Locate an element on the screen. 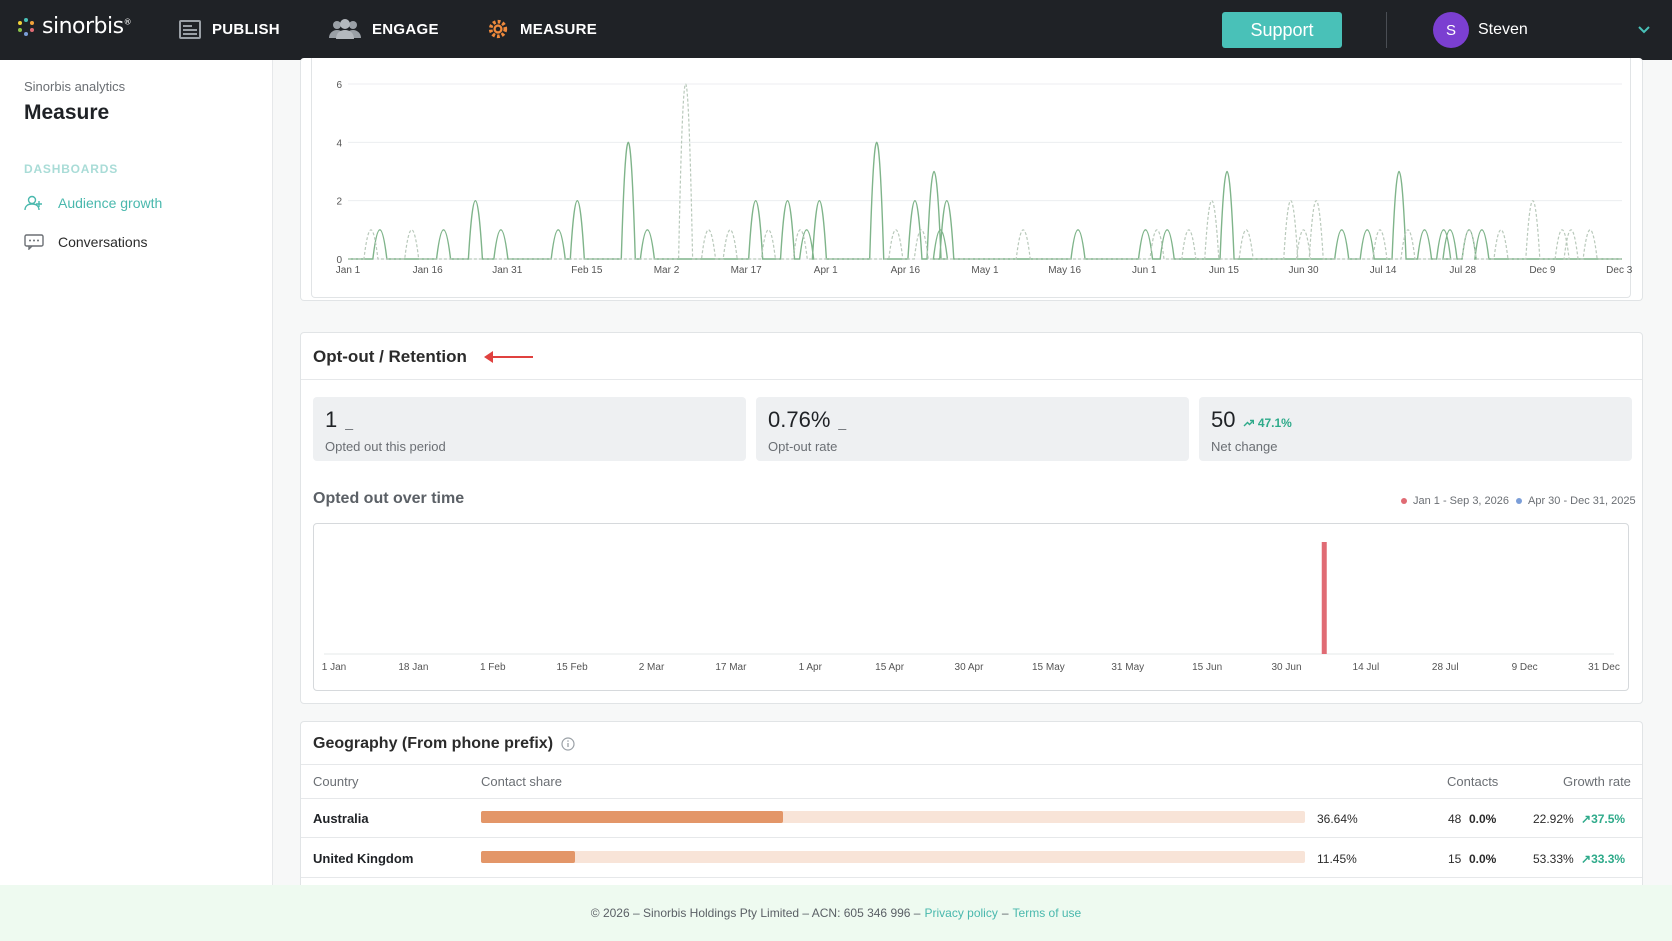 This screenshot has width=1672, height=941. x-tick-label: Dec 31 is located at coordinates (1619, 270).